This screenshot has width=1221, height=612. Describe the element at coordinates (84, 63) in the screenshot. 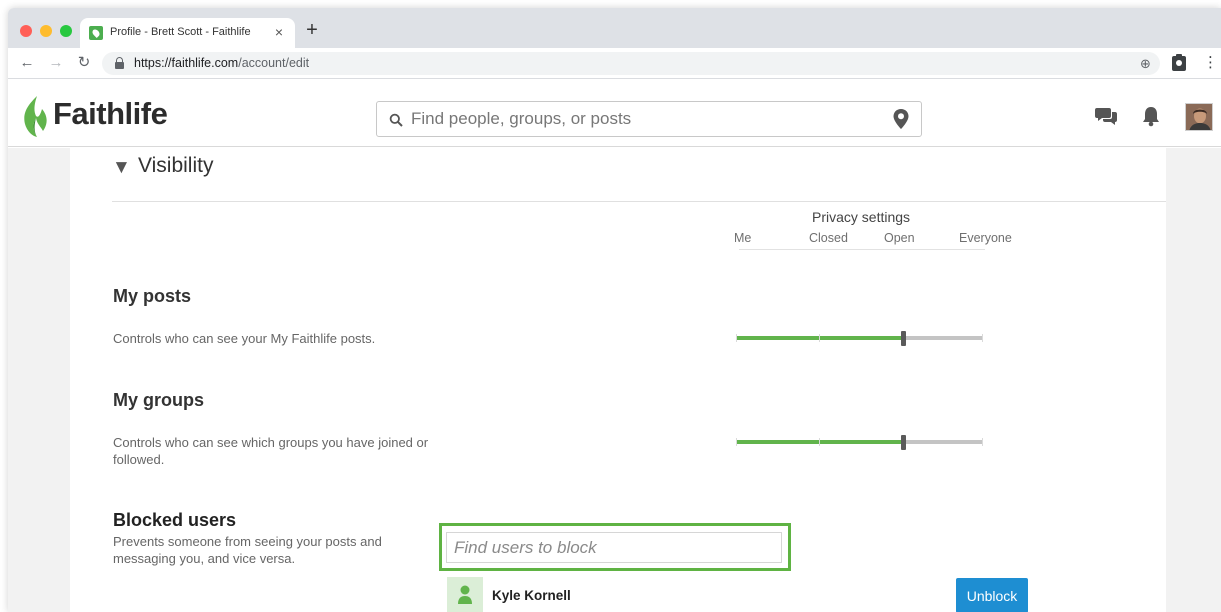

I see `reload-icon: ↻` at that location.